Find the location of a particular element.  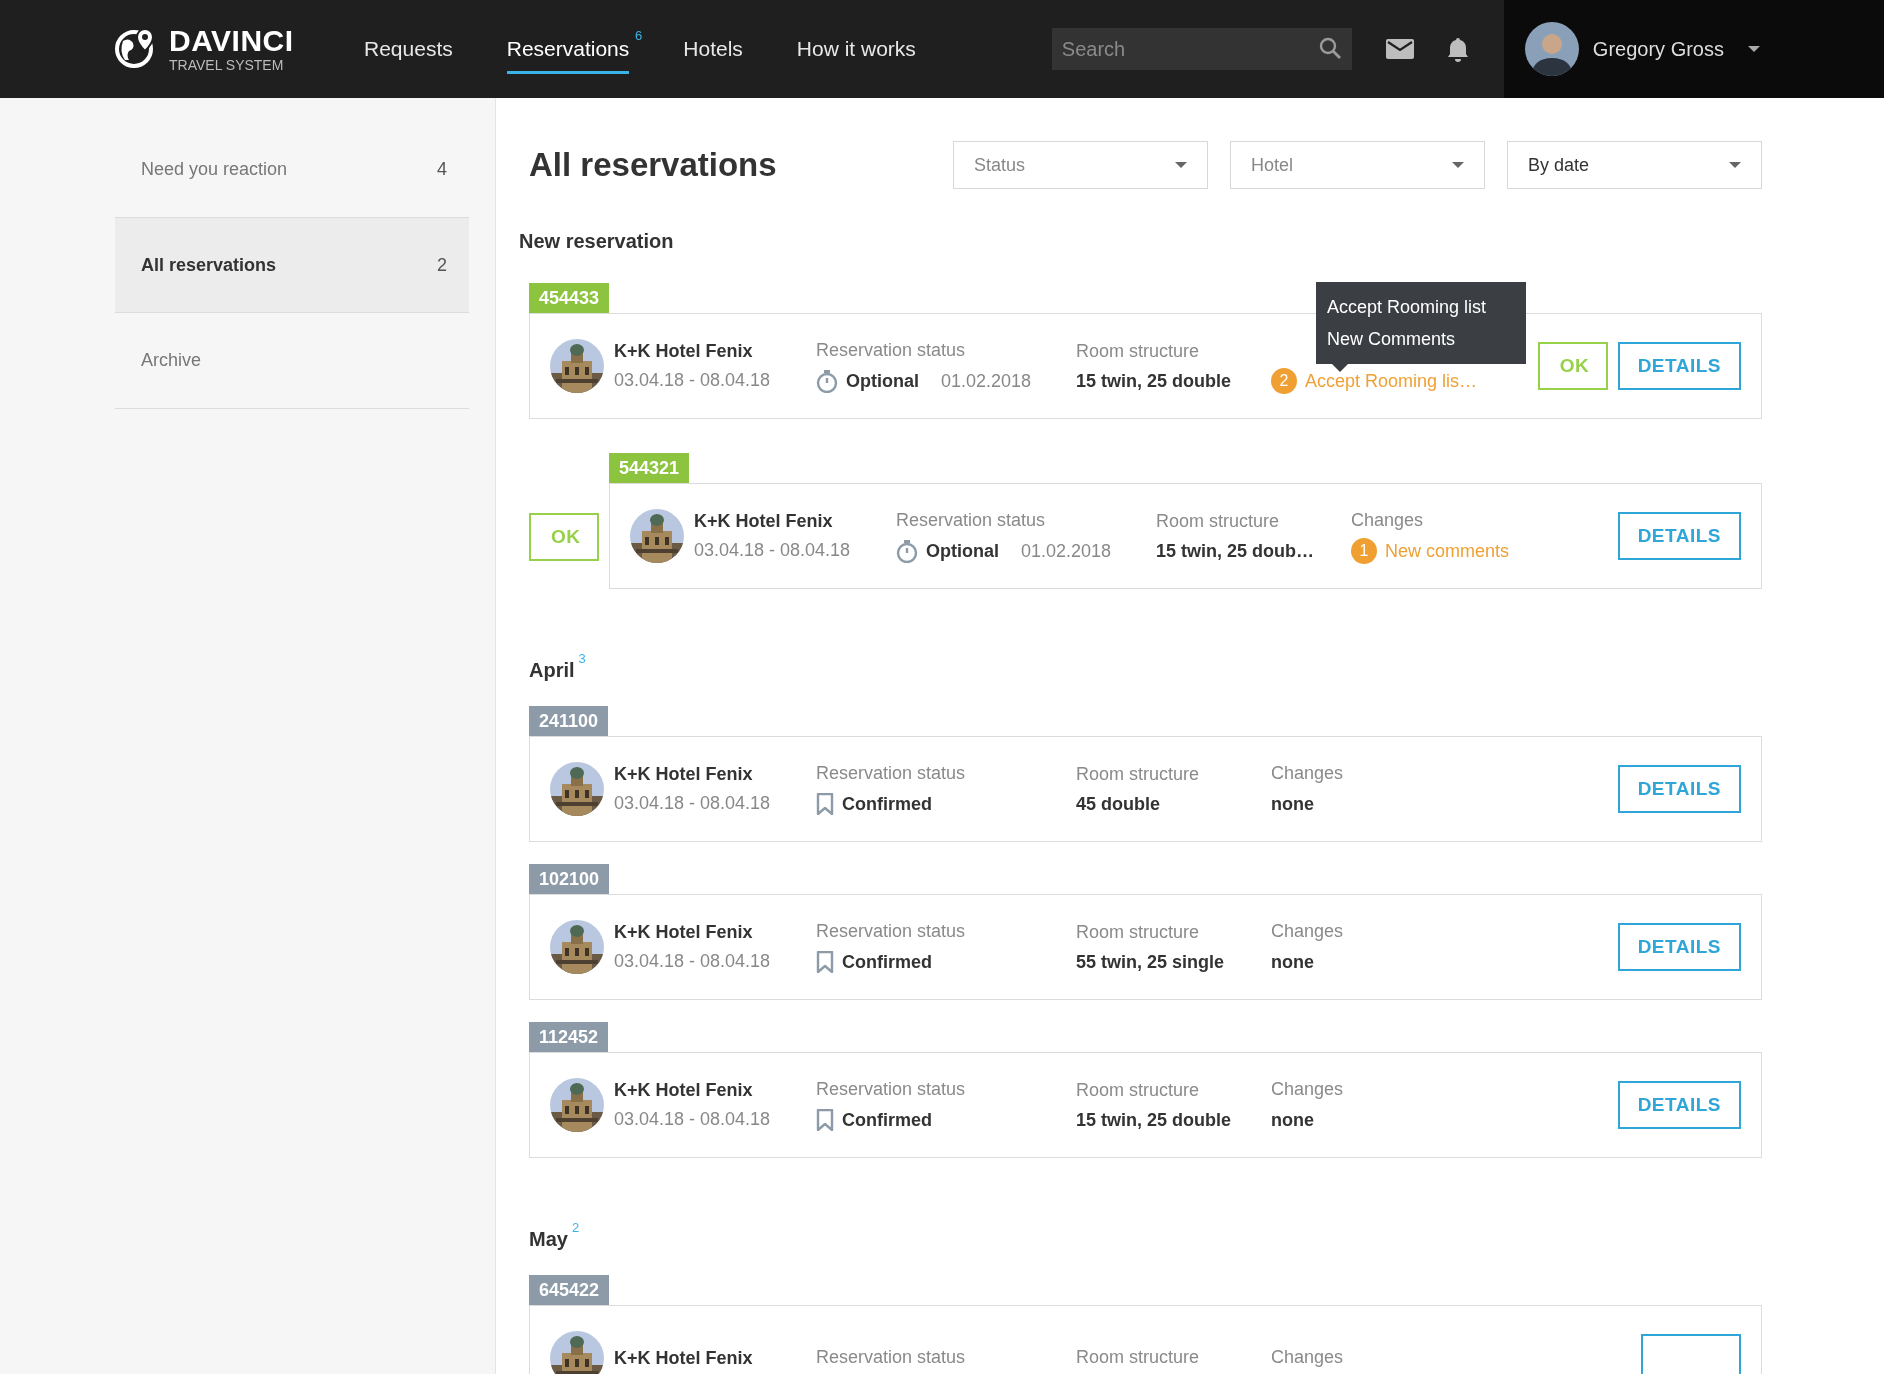

filter-dropdown: Hotel is located at coordinates (1357, 165).